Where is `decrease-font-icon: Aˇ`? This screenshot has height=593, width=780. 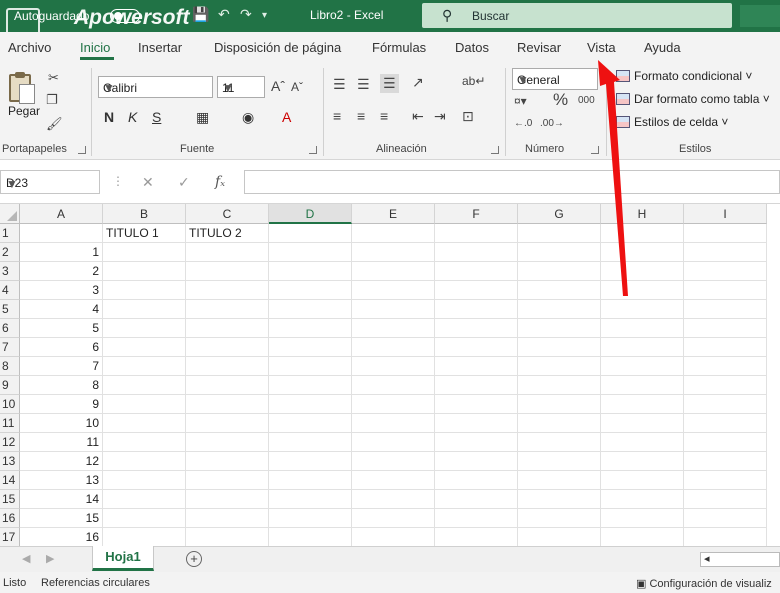
decrease-font-icon: Aˇ is located at coordinates (297, 87).